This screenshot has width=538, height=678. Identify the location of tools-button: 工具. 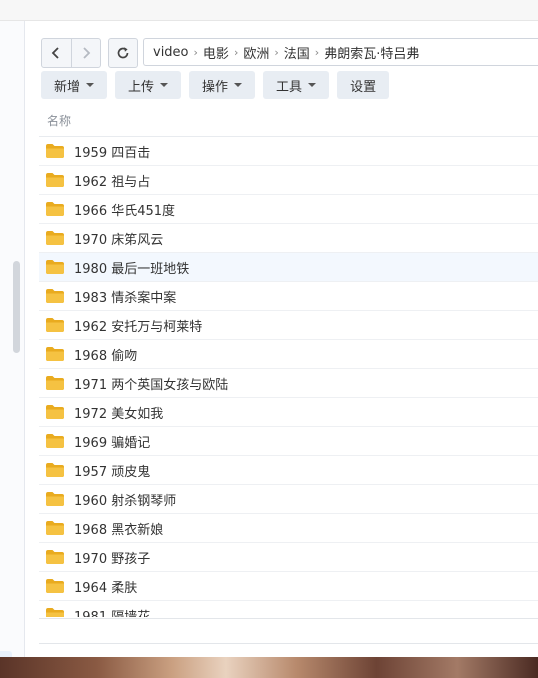
(296, 85).